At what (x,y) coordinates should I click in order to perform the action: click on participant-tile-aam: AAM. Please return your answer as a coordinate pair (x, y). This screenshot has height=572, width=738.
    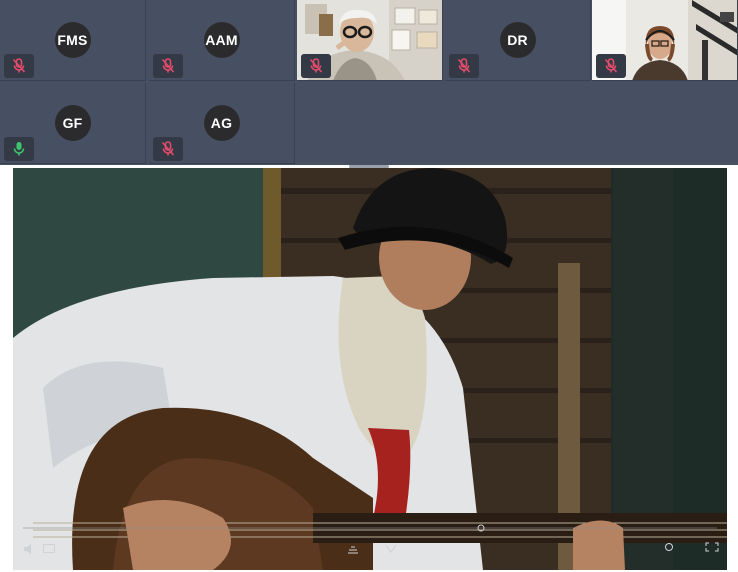
    Looking at the image, I should click on (222, 40).